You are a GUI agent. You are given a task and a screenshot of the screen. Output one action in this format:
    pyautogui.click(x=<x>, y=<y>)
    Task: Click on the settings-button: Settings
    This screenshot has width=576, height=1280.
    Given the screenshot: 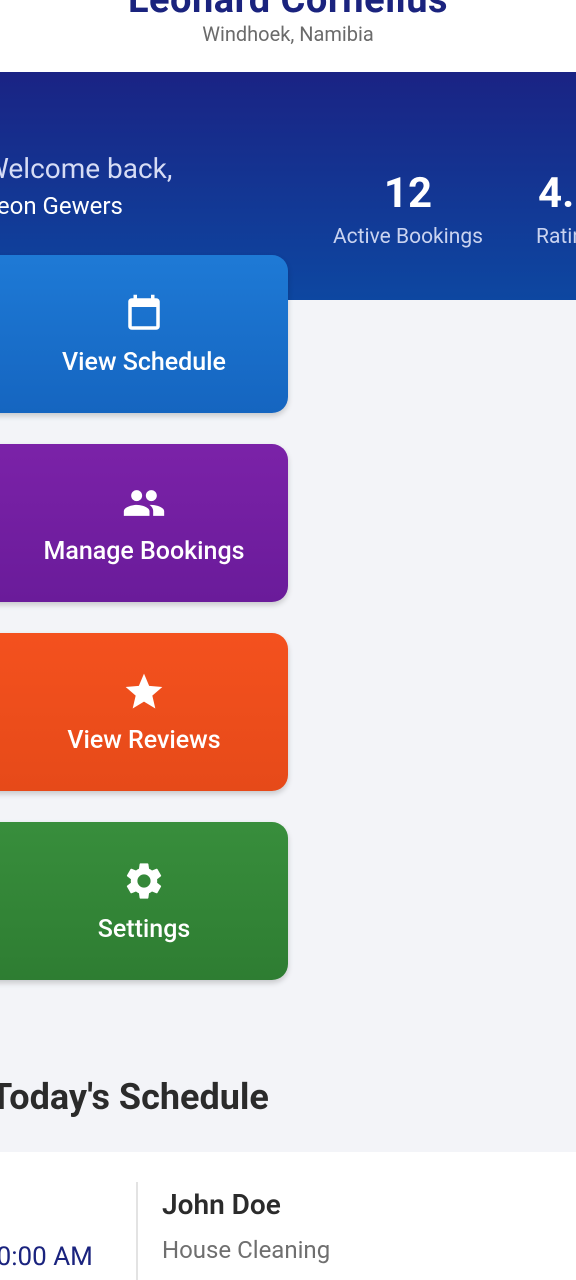 What is the action you would take?
    pyautogui.click(x=144, y=901)
    